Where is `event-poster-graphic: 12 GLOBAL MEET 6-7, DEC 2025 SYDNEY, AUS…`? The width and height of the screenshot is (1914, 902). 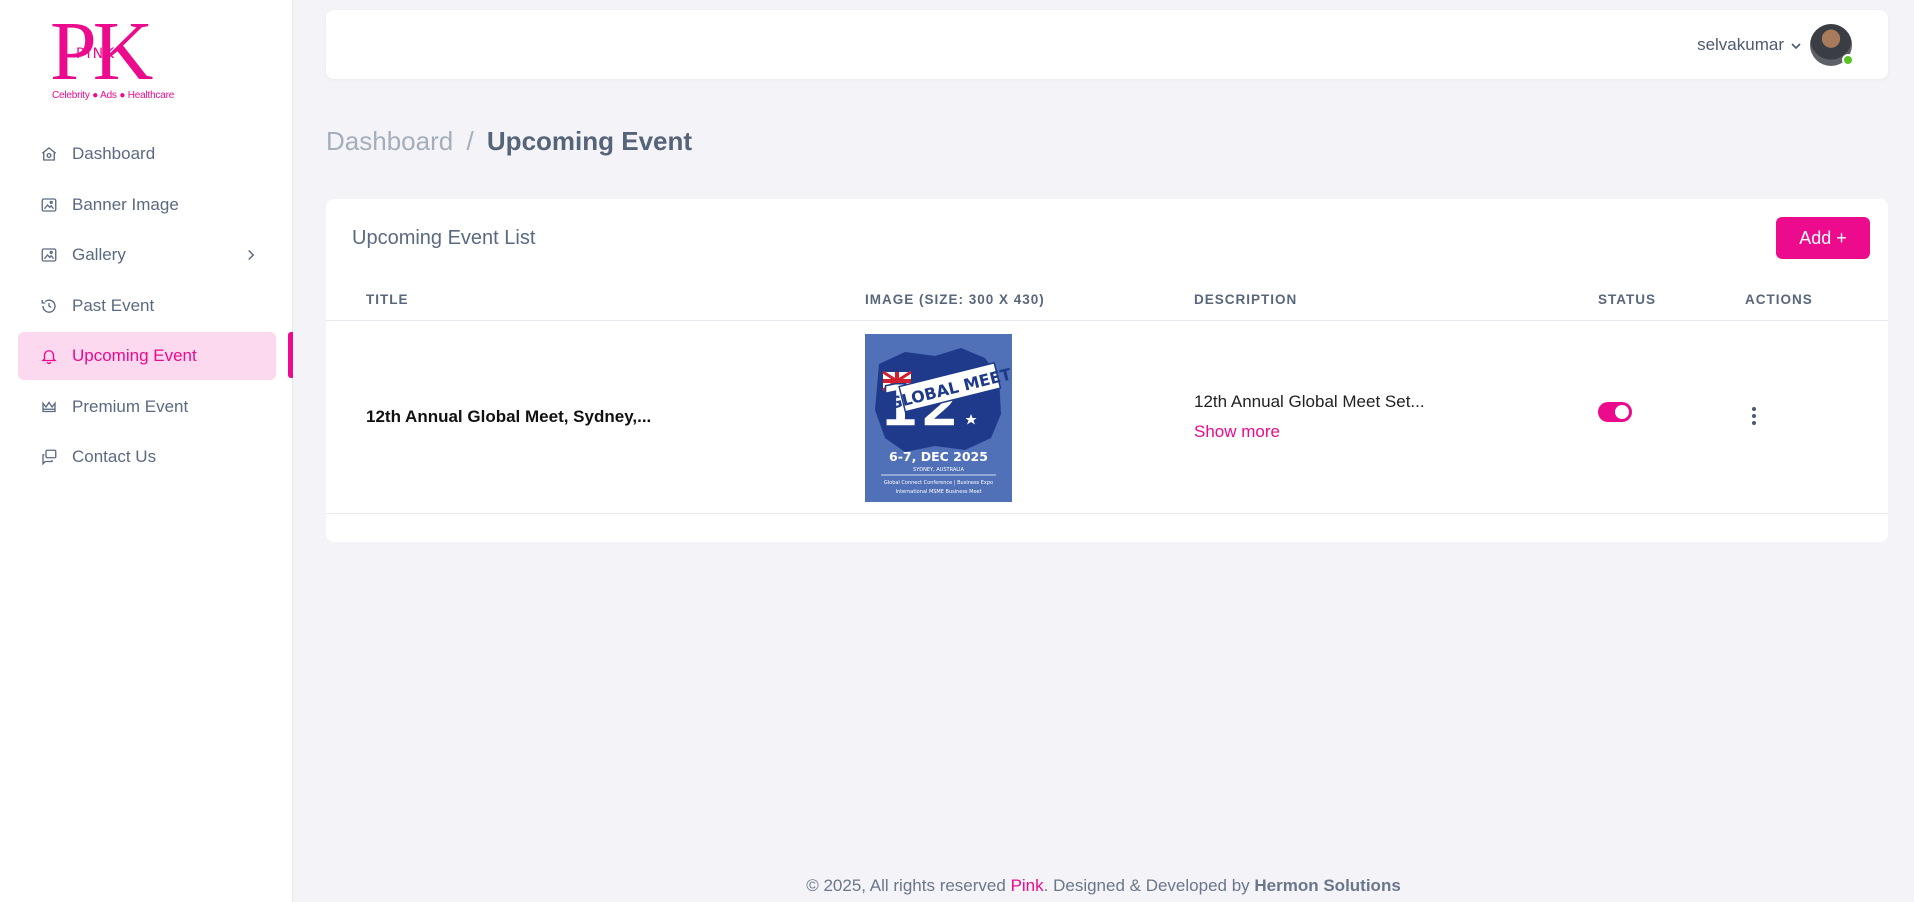 event-poster-graphic: 12 GLOBAL MEET 6-7, DEC 2025 SYDNEY, AUS… is located at coordinates (938, 418).